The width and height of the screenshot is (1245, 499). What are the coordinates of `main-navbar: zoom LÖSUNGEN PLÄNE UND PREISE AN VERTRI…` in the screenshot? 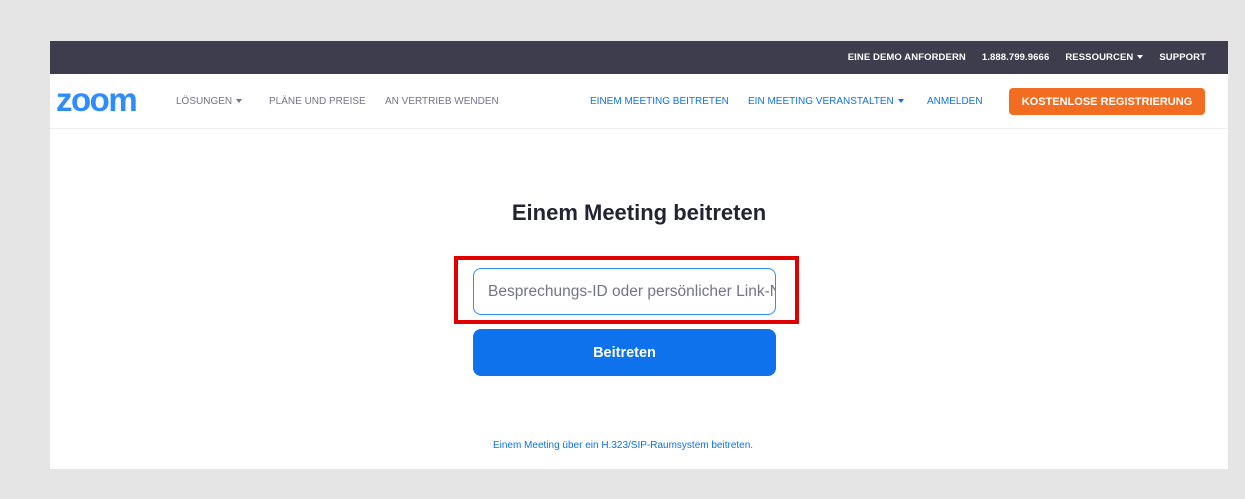 It's located at (639, 101).